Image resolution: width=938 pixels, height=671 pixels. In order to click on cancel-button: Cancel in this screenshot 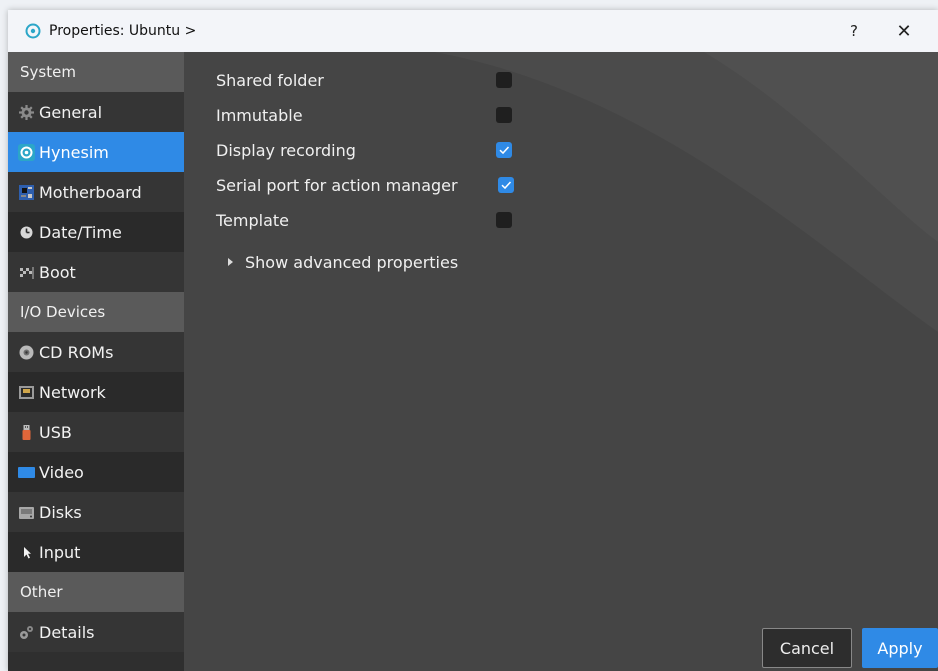, I will do `click(807, 648)`.